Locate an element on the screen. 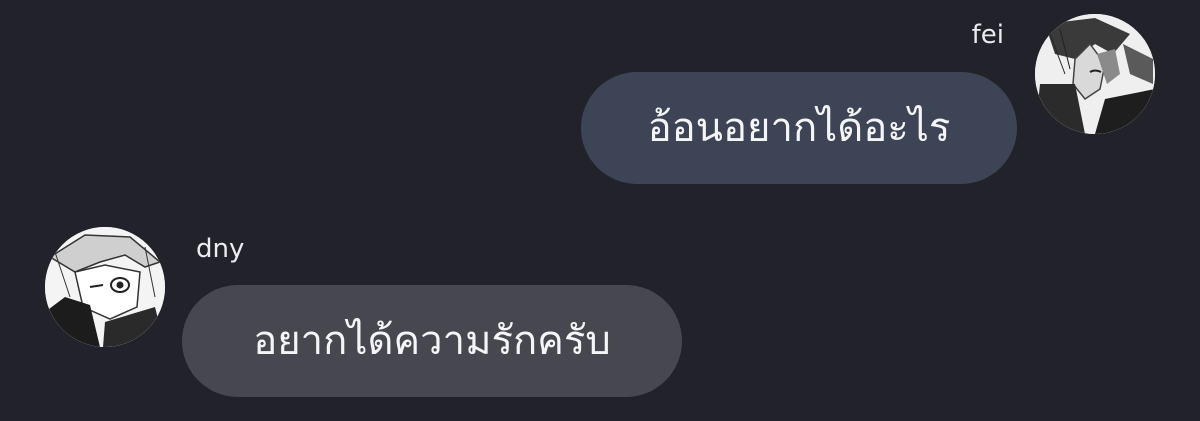  sender-name: fei is located at coordinates (987, 35).